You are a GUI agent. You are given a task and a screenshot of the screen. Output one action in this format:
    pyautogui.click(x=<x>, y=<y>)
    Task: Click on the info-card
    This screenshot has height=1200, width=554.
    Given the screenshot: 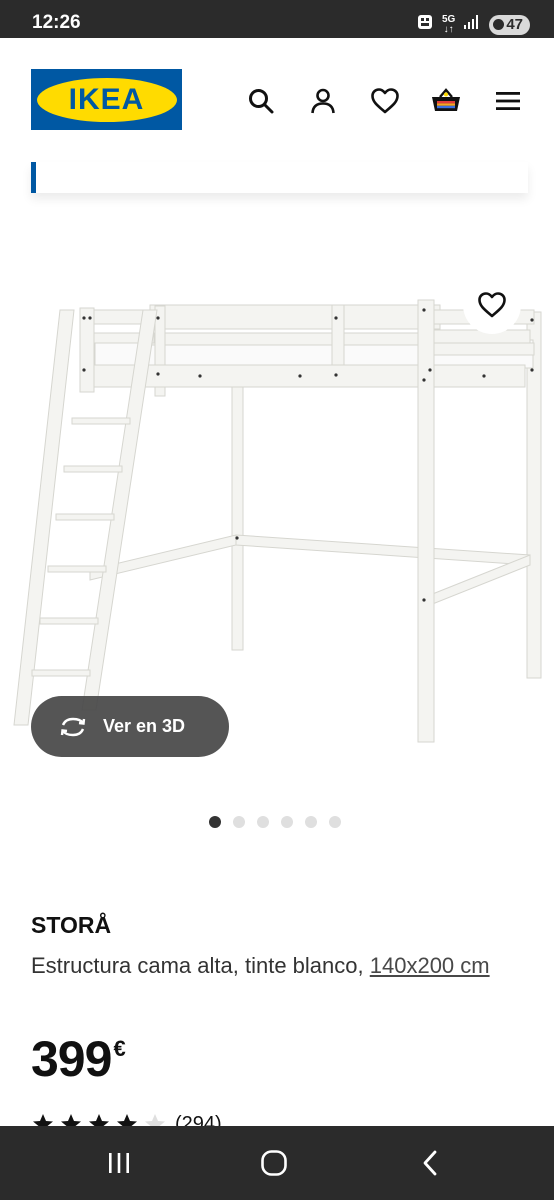 What is the action you would take?
    pyautogui.click(x=279, y=177)
    